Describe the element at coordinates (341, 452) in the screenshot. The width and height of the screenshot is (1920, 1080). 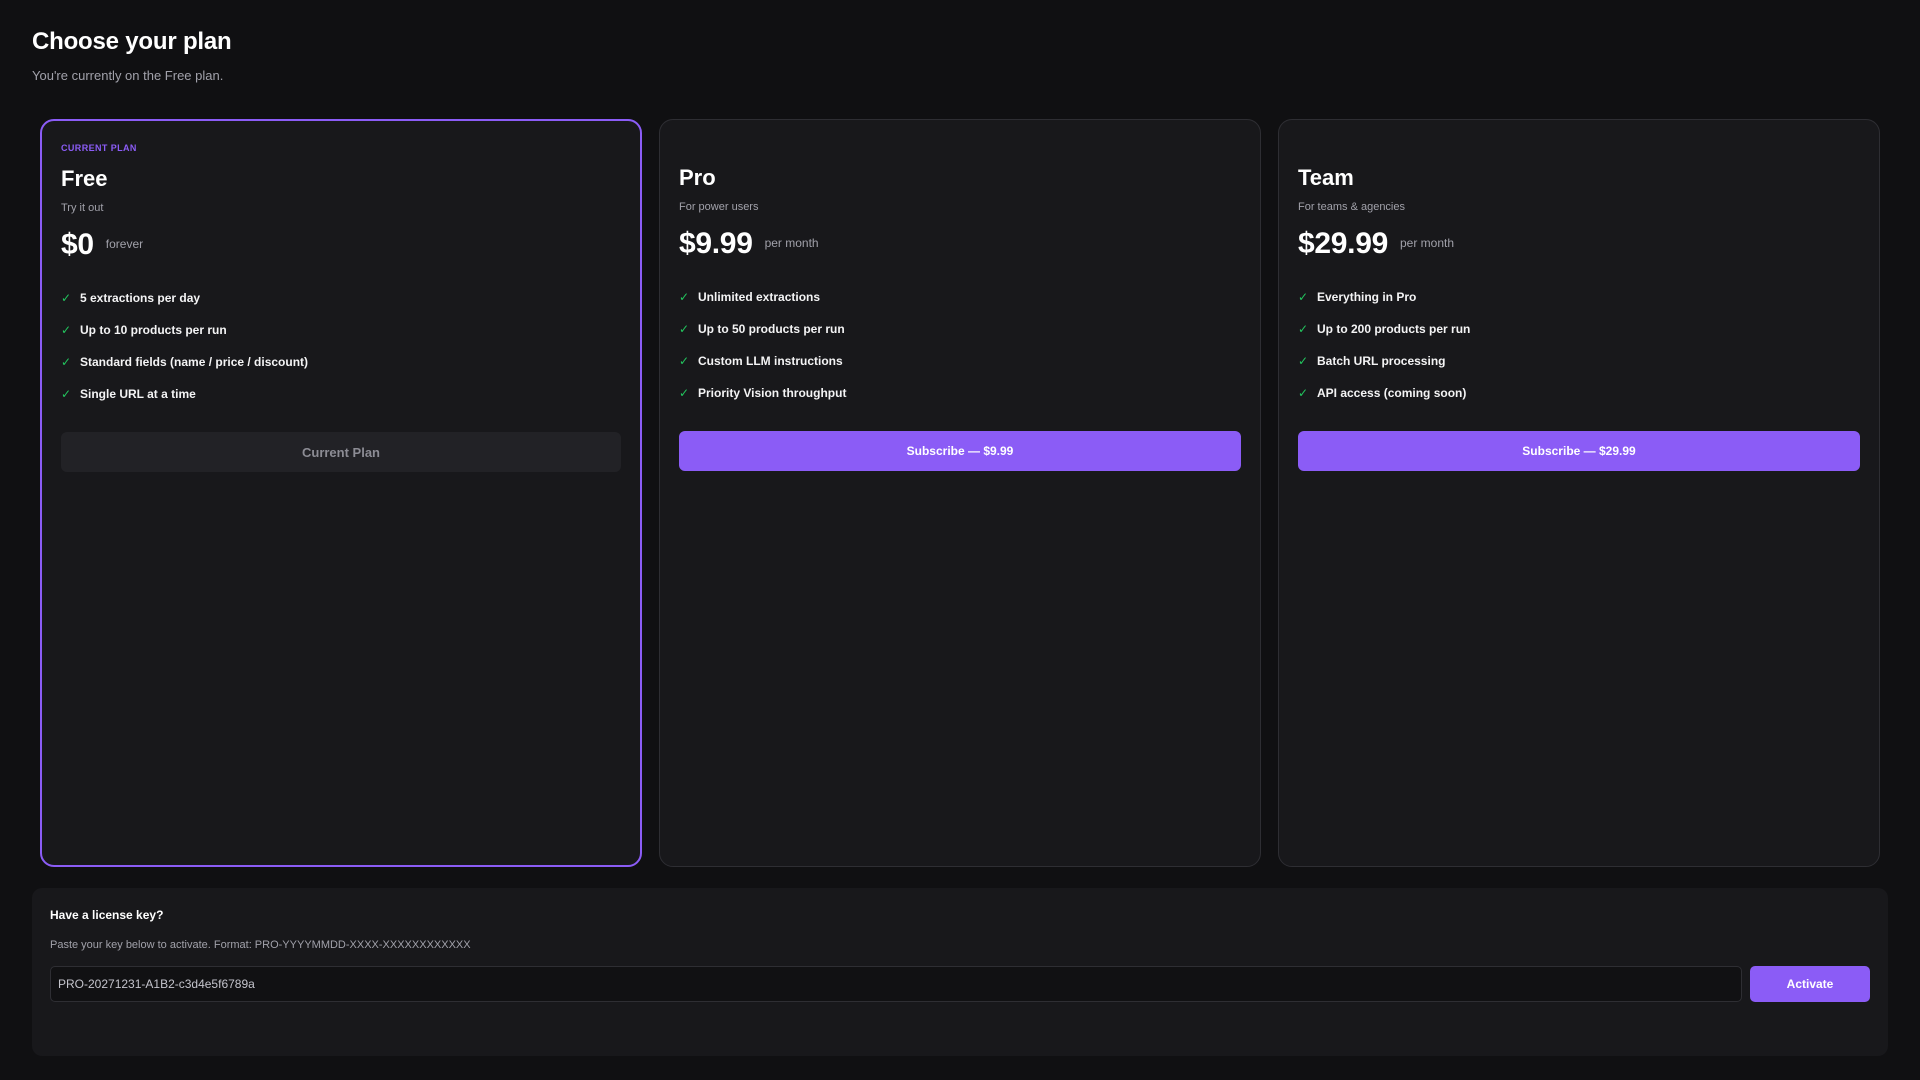
I see `current-plan-button: Current Plan` at that location.